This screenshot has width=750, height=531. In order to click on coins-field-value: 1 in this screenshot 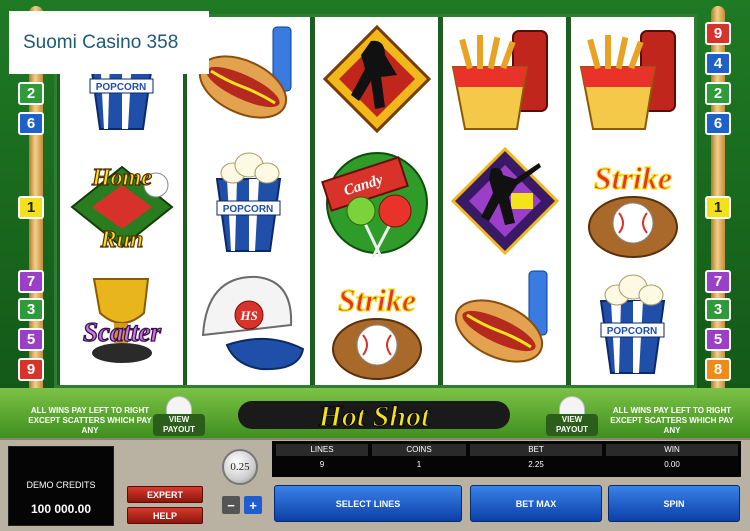, I will do `click(419, 464)`.